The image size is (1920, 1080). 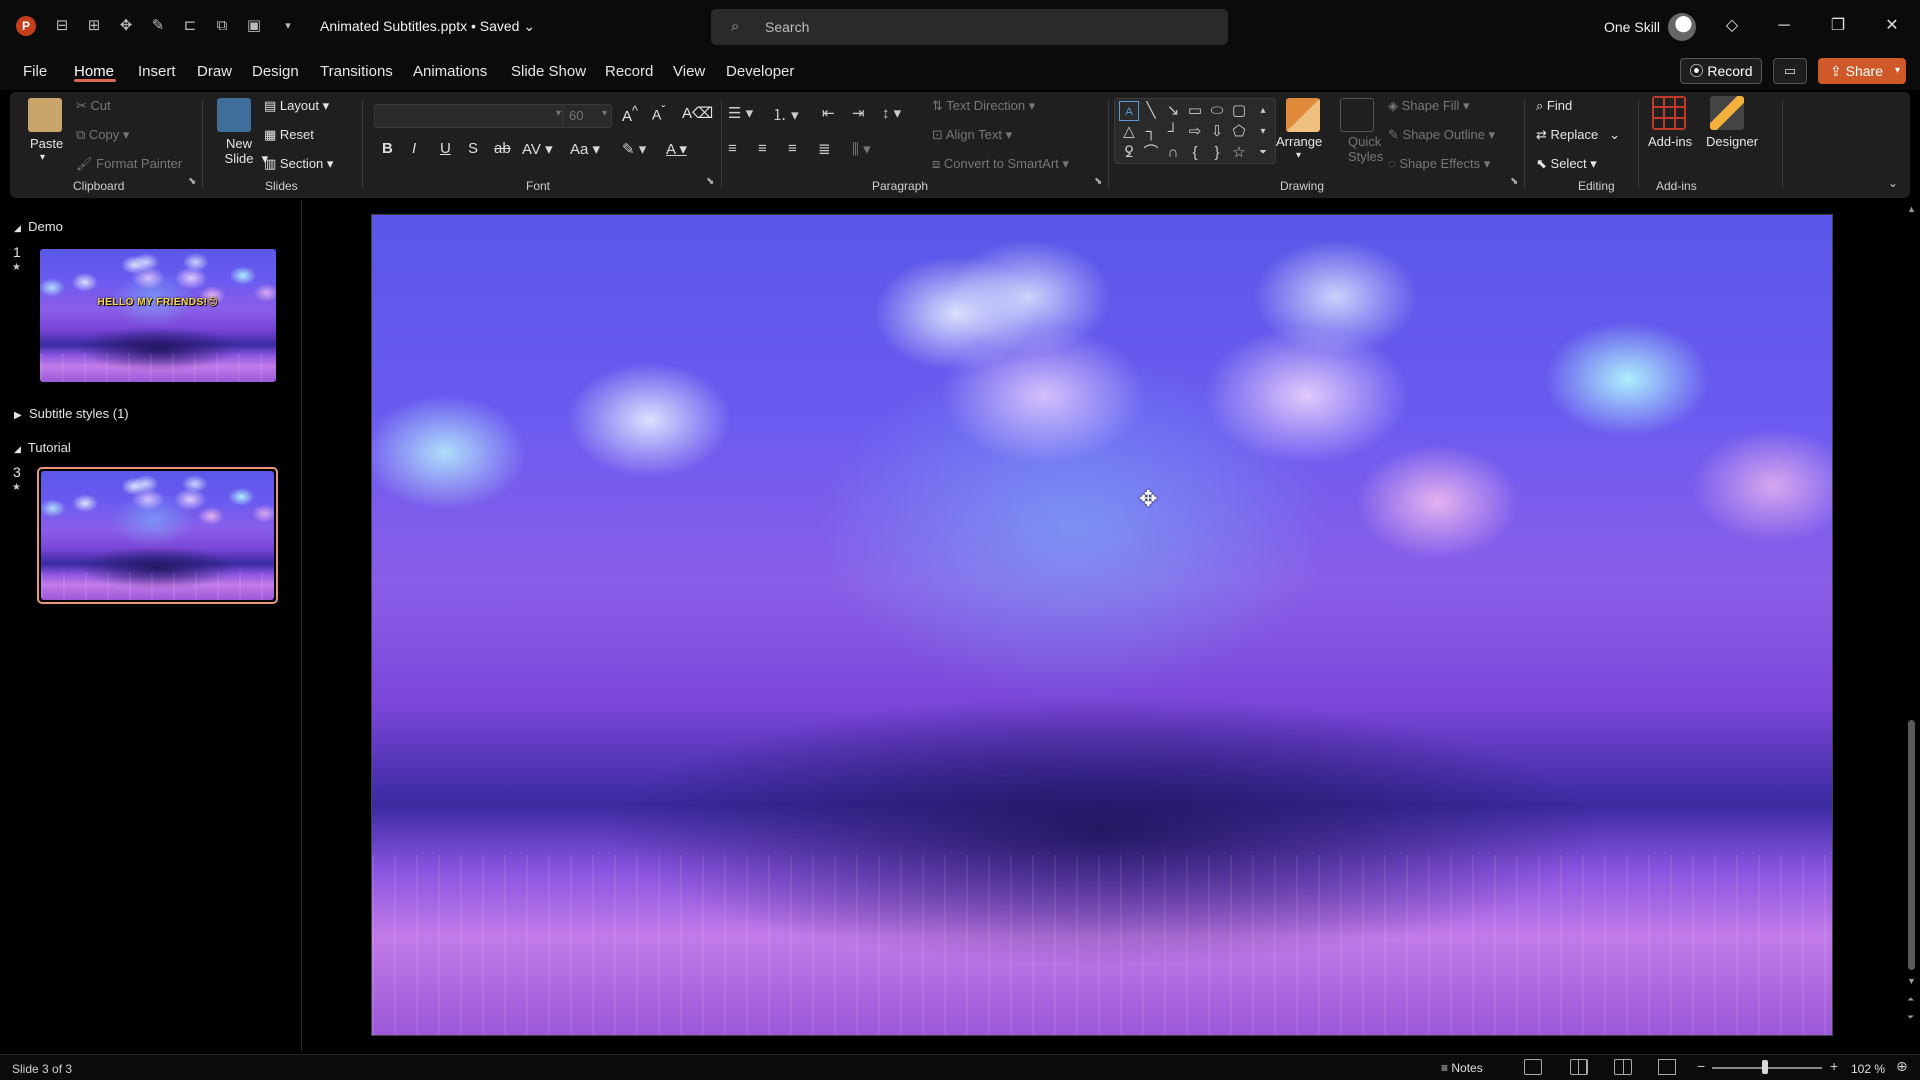 I want to click on section-button: ▥ Section ▾, so click(x=298, y=164).